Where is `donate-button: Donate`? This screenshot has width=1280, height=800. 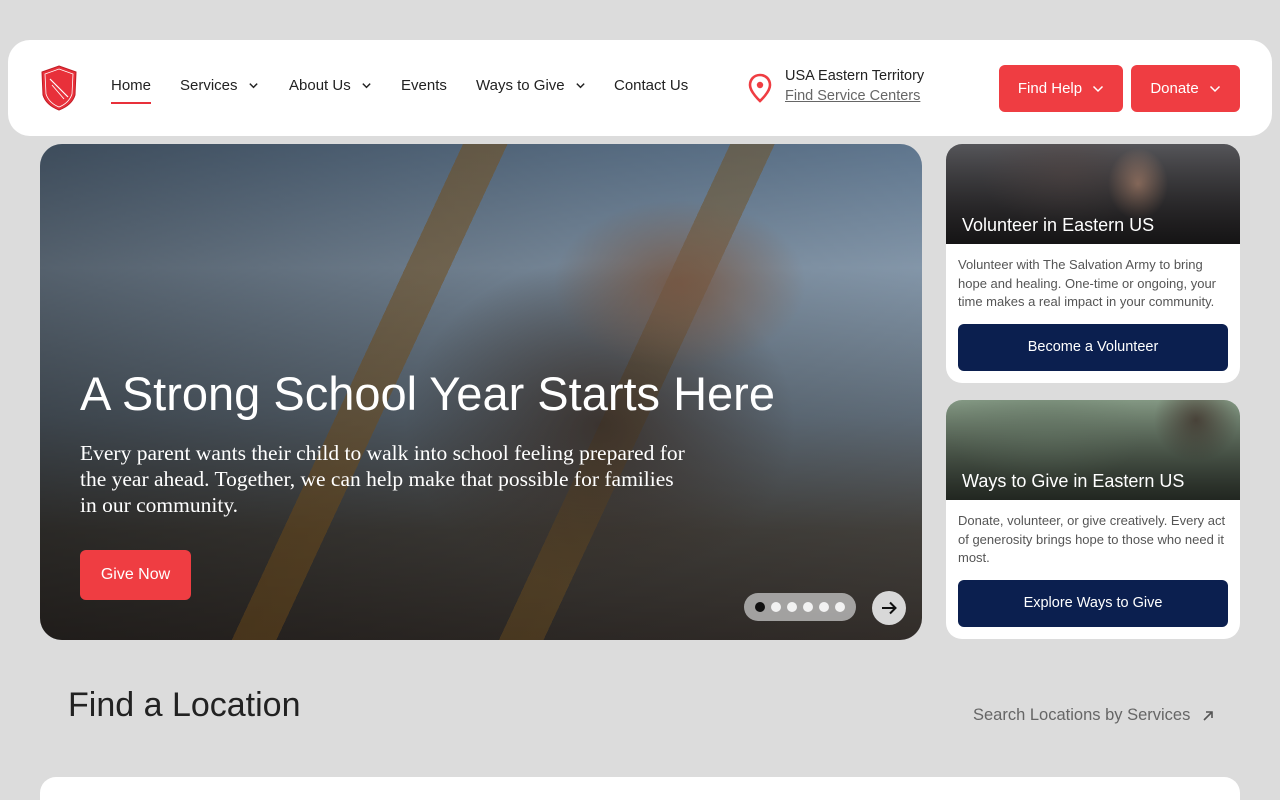 donate-button: Donate is located at coordinates (1185, 88).